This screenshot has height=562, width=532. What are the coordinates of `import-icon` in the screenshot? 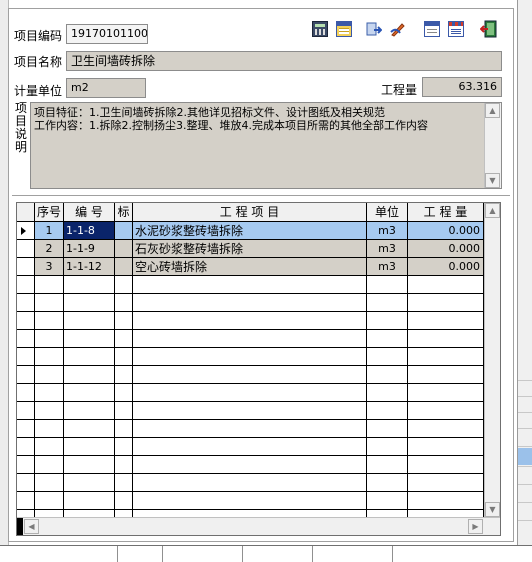 It's located at (374, 29).